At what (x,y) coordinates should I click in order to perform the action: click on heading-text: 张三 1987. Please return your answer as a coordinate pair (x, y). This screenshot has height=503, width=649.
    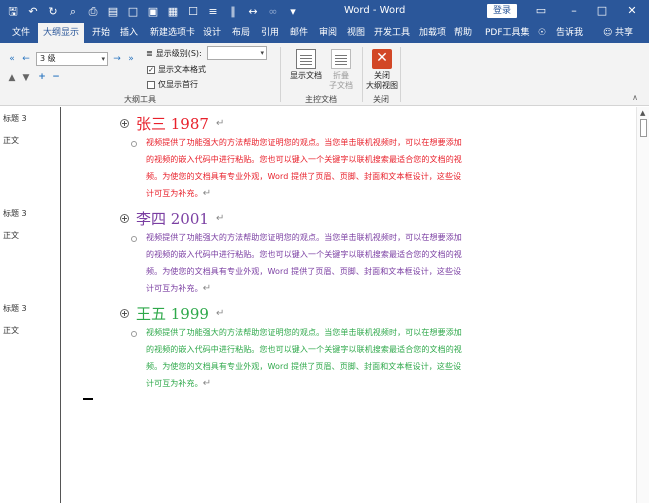
    Looking at the image, I should click on (172, 124).